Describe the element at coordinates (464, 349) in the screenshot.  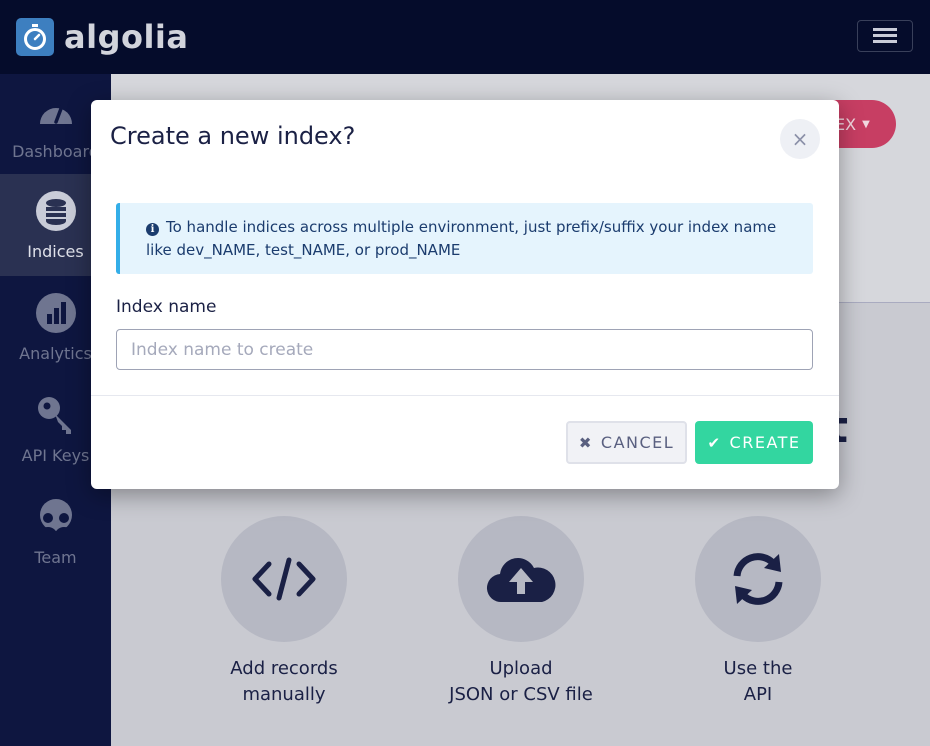
I see `index-name-input` at that location.